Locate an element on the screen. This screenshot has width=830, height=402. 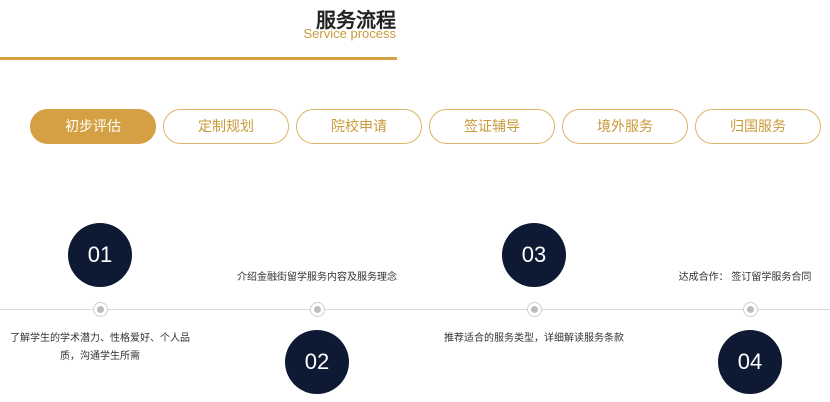
step-description: 达成合作： 签订留学服务合同 is located at coordinates (745, 277).